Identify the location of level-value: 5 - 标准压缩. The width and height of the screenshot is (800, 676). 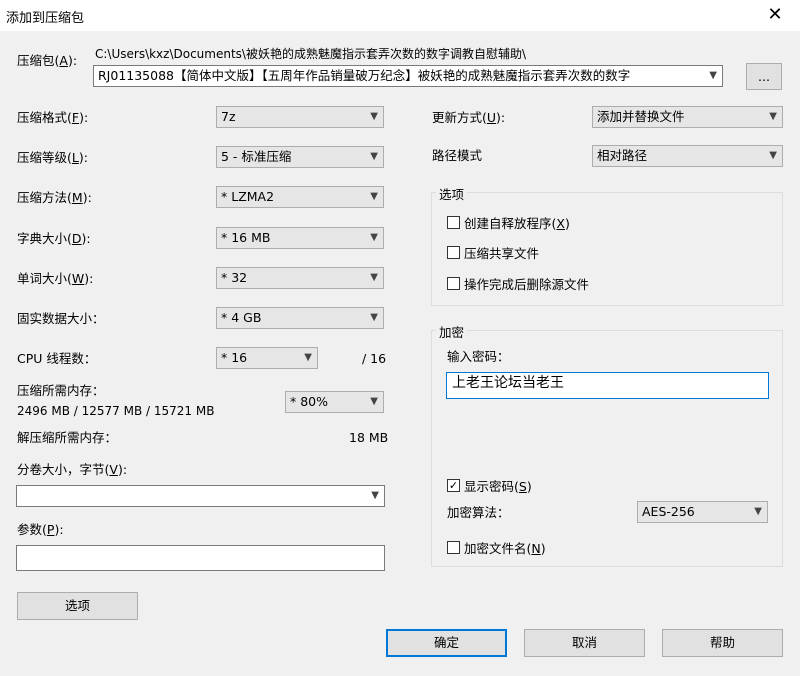
(256, 156).